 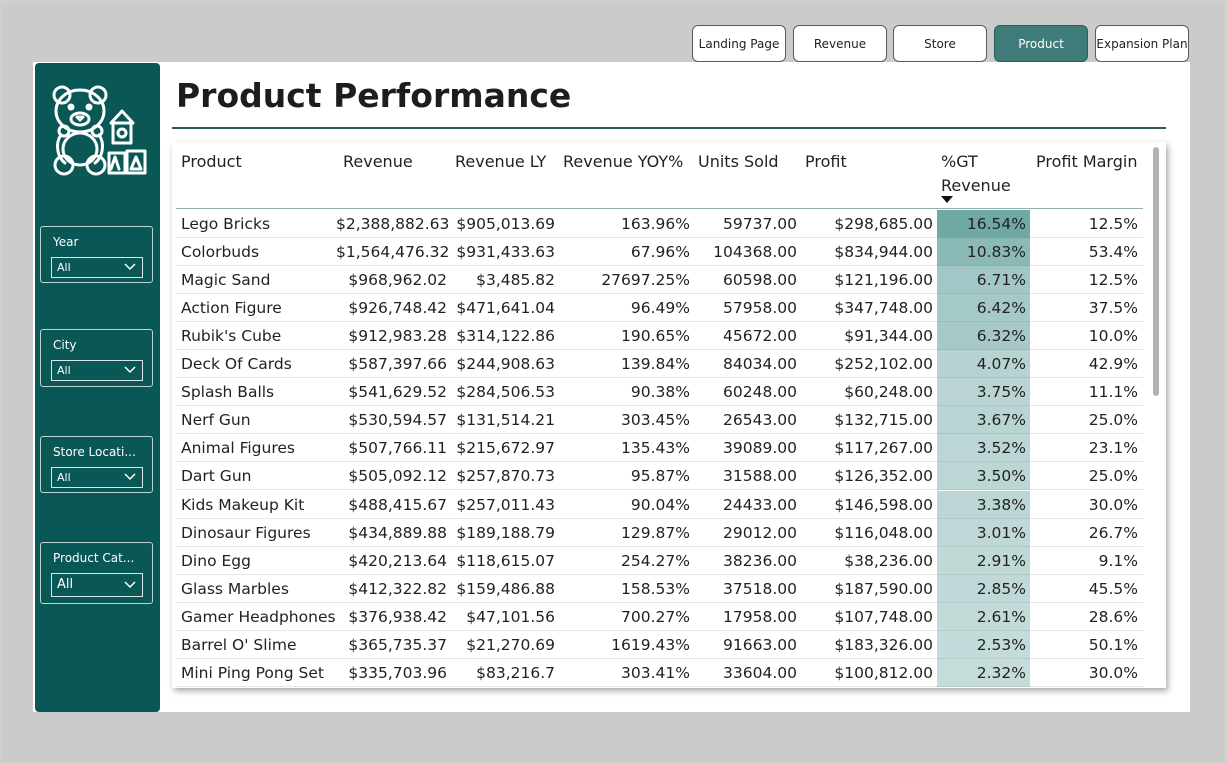 What do you see at coordinates (1113, 588) in the screenshot?
I see `cell-margin: 45.5%` at bounding box center [1113, 588].